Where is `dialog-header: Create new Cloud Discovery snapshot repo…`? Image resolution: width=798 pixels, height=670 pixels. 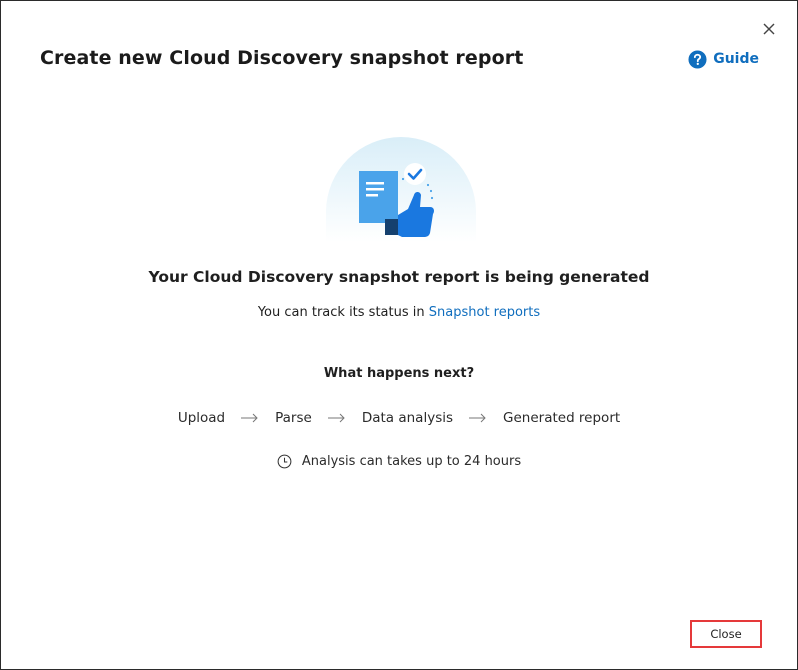
dialog-header: Create new Cloud Discovery snapshot repo… is located at coordinates (399, 58).